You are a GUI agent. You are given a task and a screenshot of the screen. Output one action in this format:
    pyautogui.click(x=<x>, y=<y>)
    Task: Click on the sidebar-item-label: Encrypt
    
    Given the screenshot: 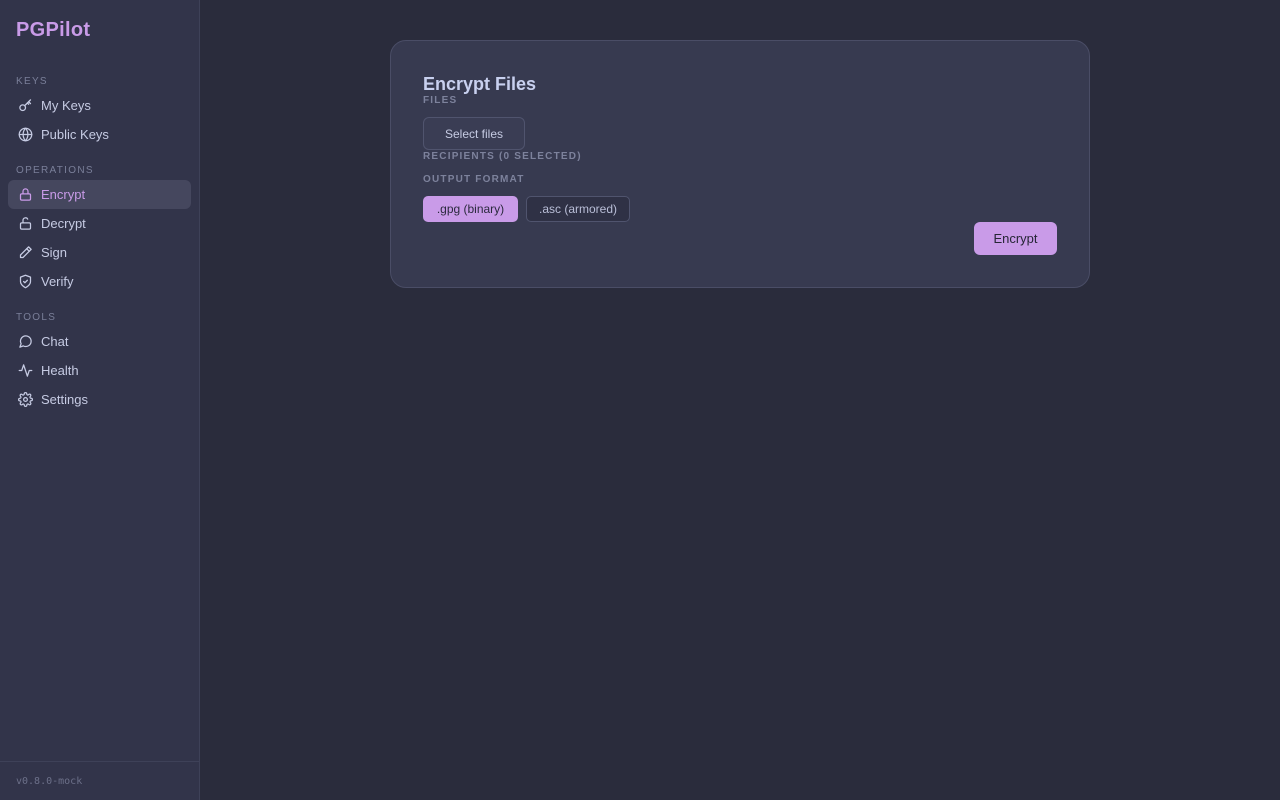 What is the action you would take?
    pyautogui.click(x=63, y=194)
    